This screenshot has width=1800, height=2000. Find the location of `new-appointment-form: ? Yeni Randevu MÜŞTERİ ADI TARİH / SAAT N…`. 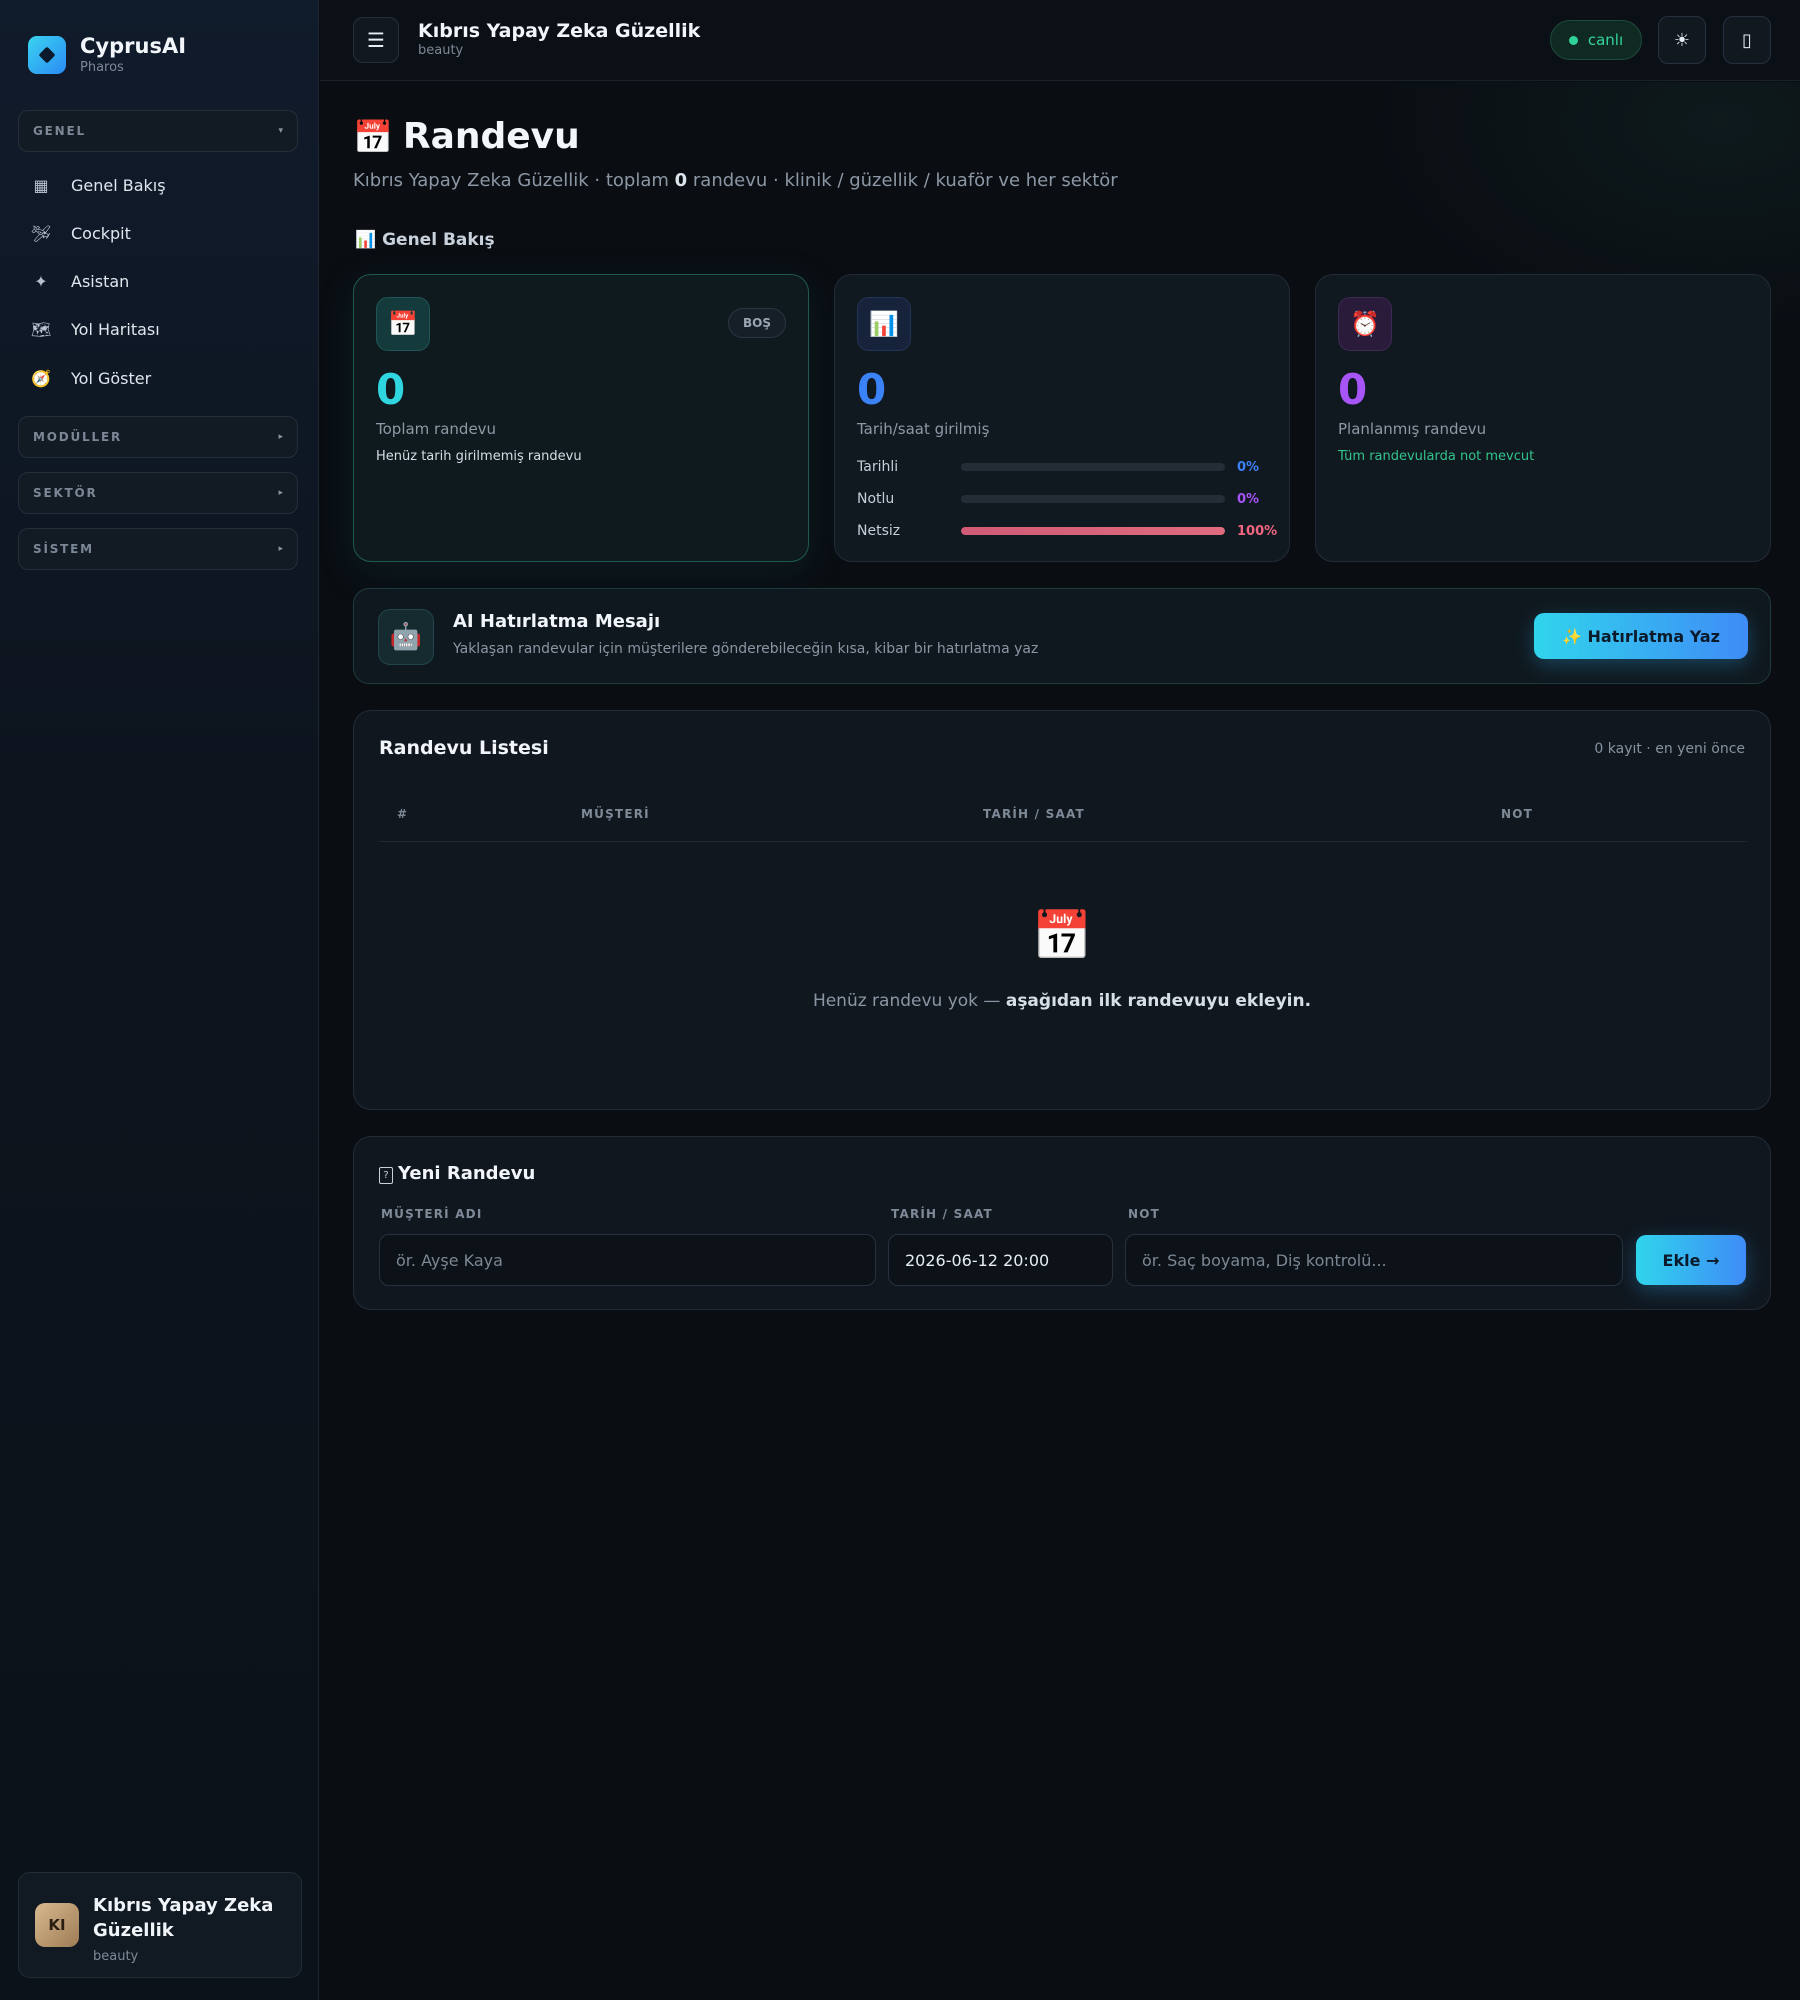

new-appointment-form: ? Yeni Randevu MÜŞTERİ ADI TARİH / SAAT N… is located at coordinates (1062, 1223).